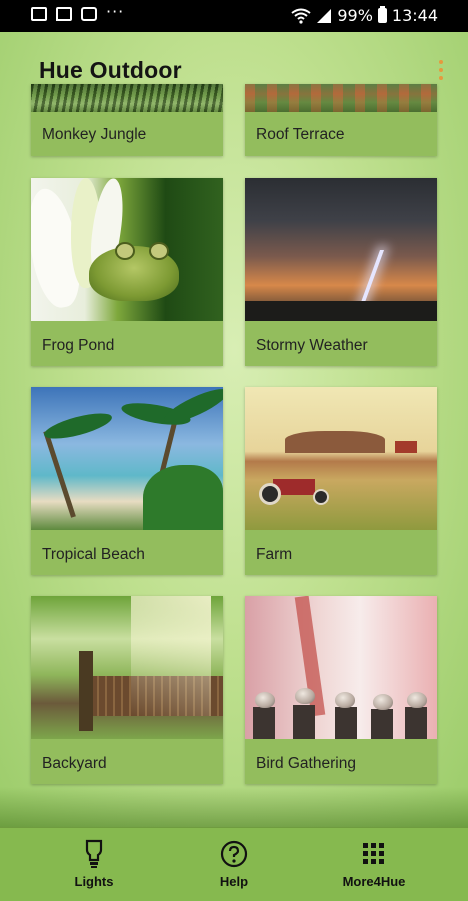 This screenshot has height=901, width=468. What do you see at coordinates (234, 881) in the screenshot?
I see `nav-label: Help` at bounding box center [234, 881].